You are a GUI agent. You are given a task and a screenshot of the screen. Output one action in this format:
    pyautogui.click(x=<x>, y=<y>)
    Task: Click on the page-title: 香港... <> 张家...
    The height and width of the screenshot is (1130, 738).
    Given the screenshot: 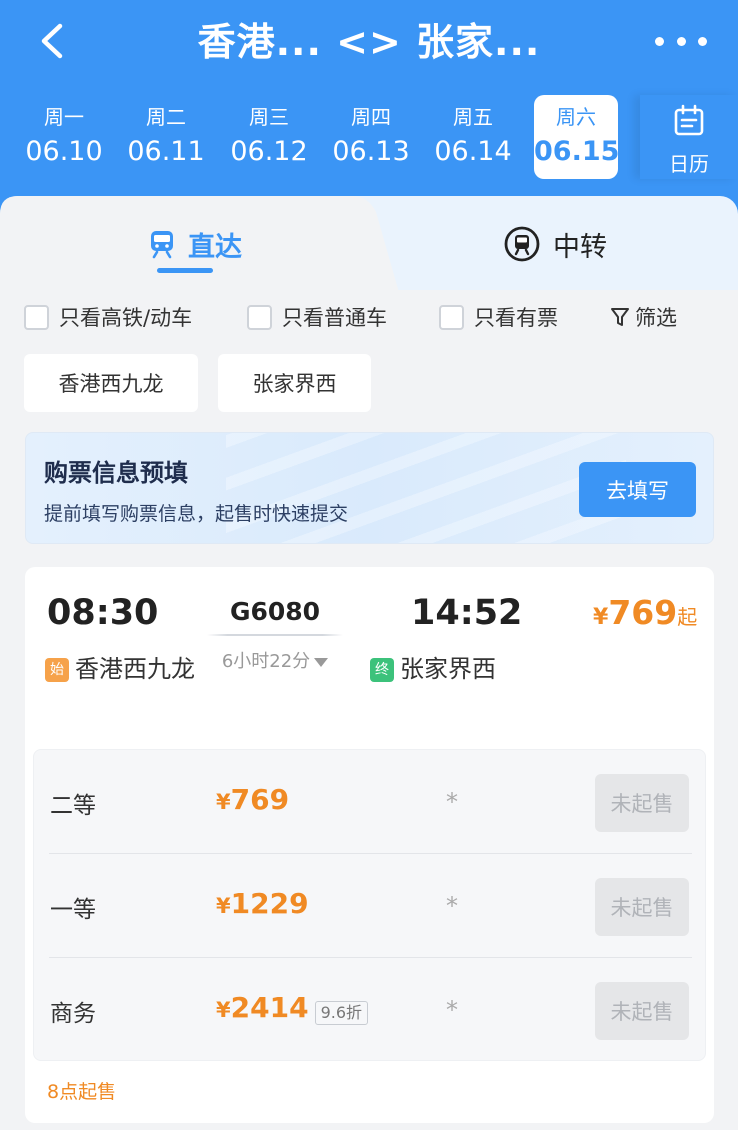 What is the action you would take?
    pyautogui.click(x=369, y=42)
    